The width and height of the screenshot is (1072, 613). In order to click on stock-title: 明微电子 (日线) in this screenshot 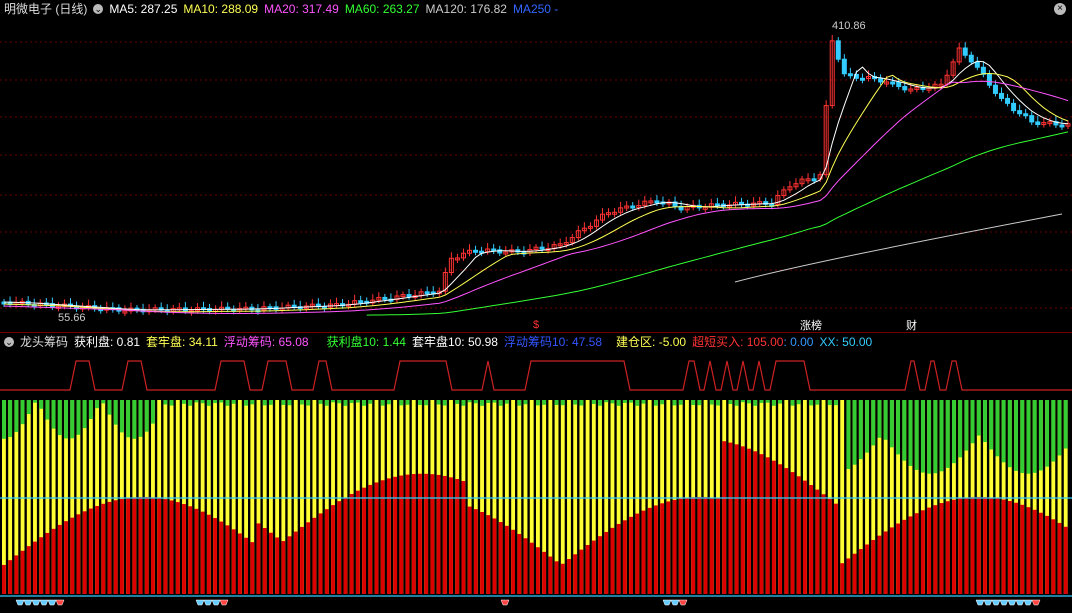, I will do `click(45, 9)`.